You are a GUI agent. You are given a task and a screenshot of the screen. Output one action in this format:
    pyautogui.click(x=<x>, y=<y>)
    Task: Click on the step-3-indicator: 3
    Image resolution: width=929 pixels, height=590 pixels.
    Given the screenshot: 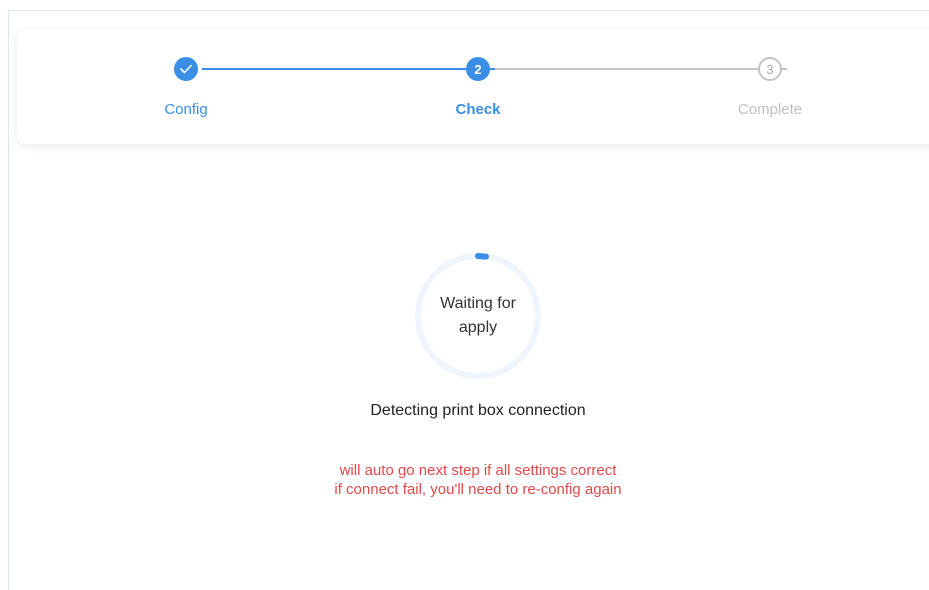 What is the action you would take?
    pyautogui.click(x=770, y=69)
    